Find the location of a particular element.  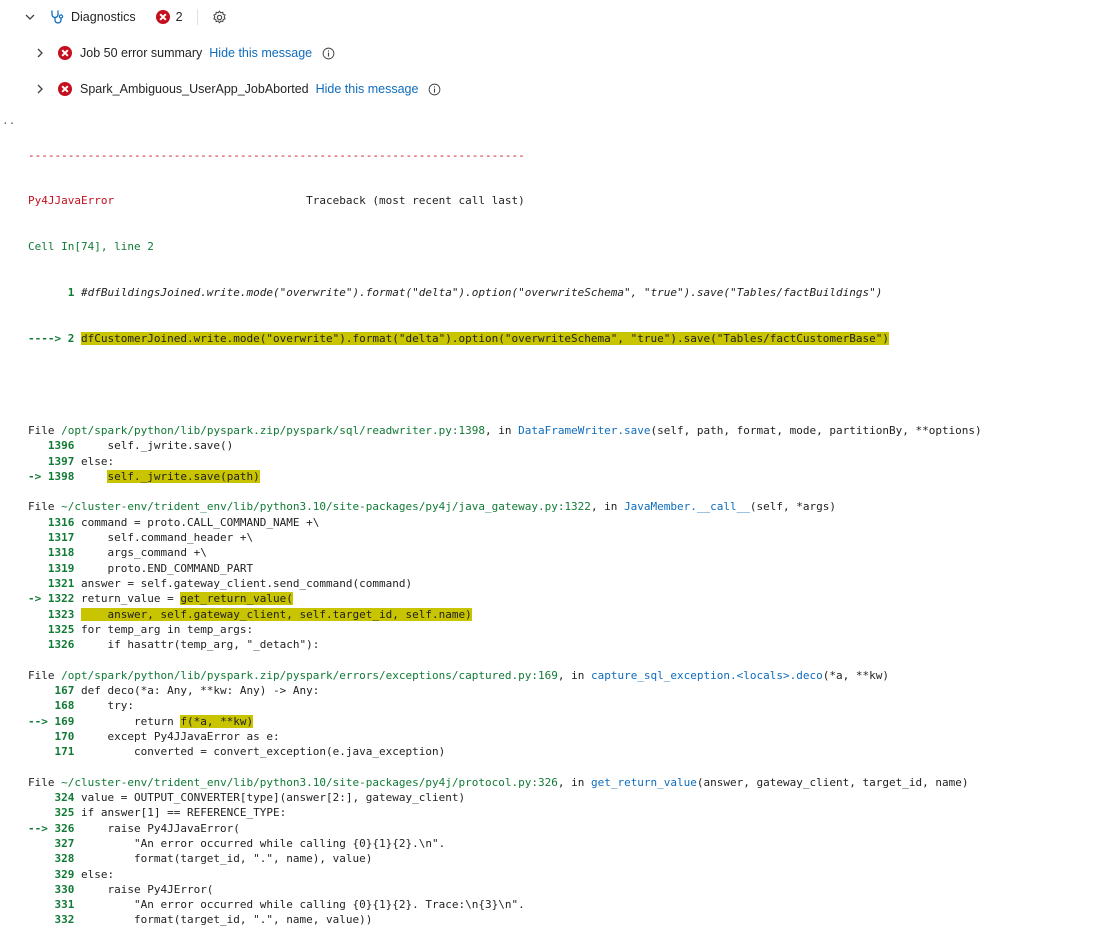

message-label: Spark_Ambiguous_UserApp_JobAborted is located at coordinates (194, 89).